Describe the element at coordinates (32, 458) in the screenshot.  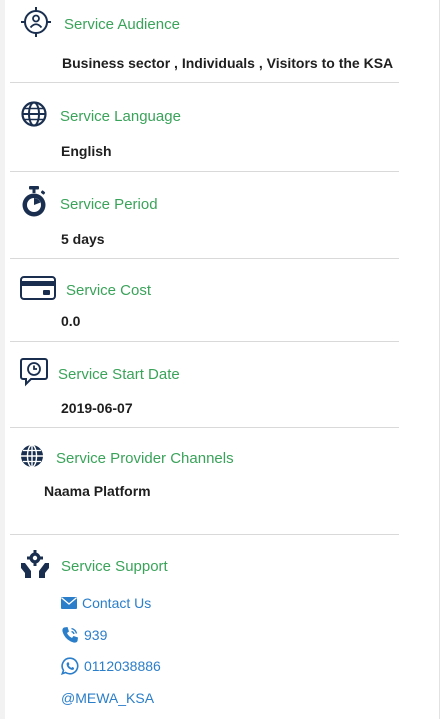
I see `globe-channels-icon` at that location.